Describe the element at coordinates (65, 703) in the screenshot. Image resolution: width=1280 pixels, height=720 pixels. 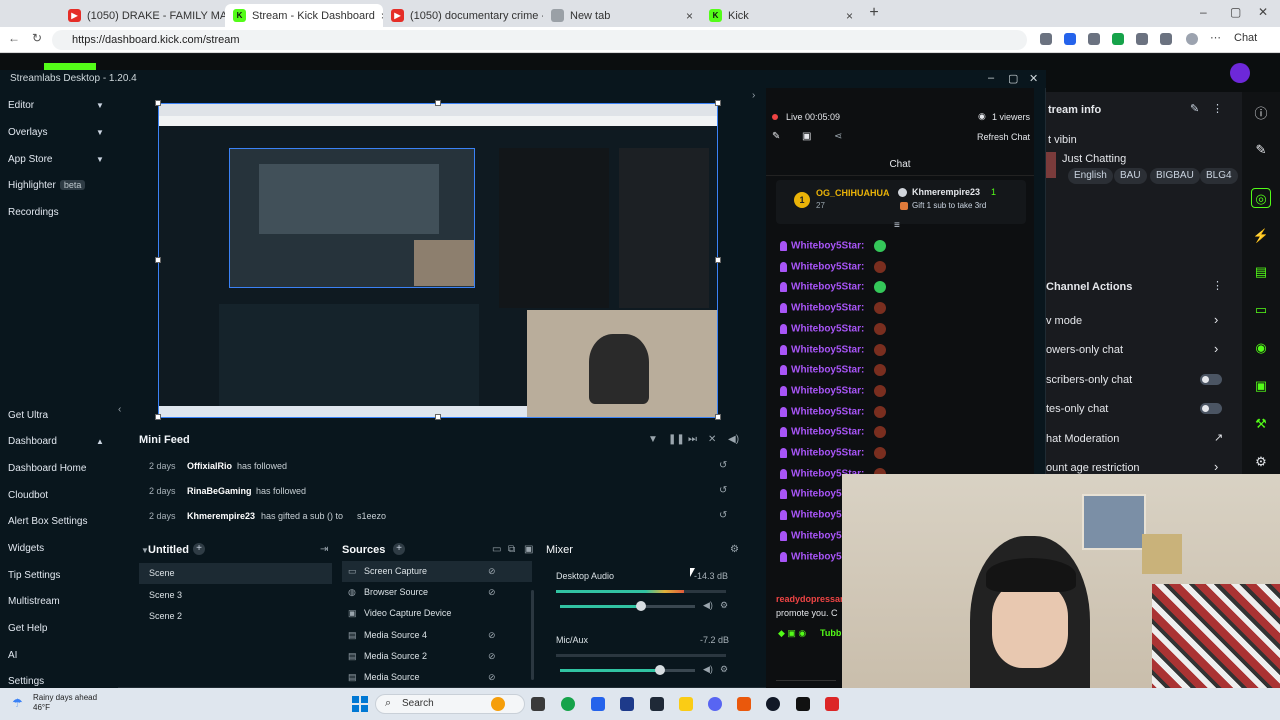
I see `weather-widget: Rainy days ahead 46°F` at that location.